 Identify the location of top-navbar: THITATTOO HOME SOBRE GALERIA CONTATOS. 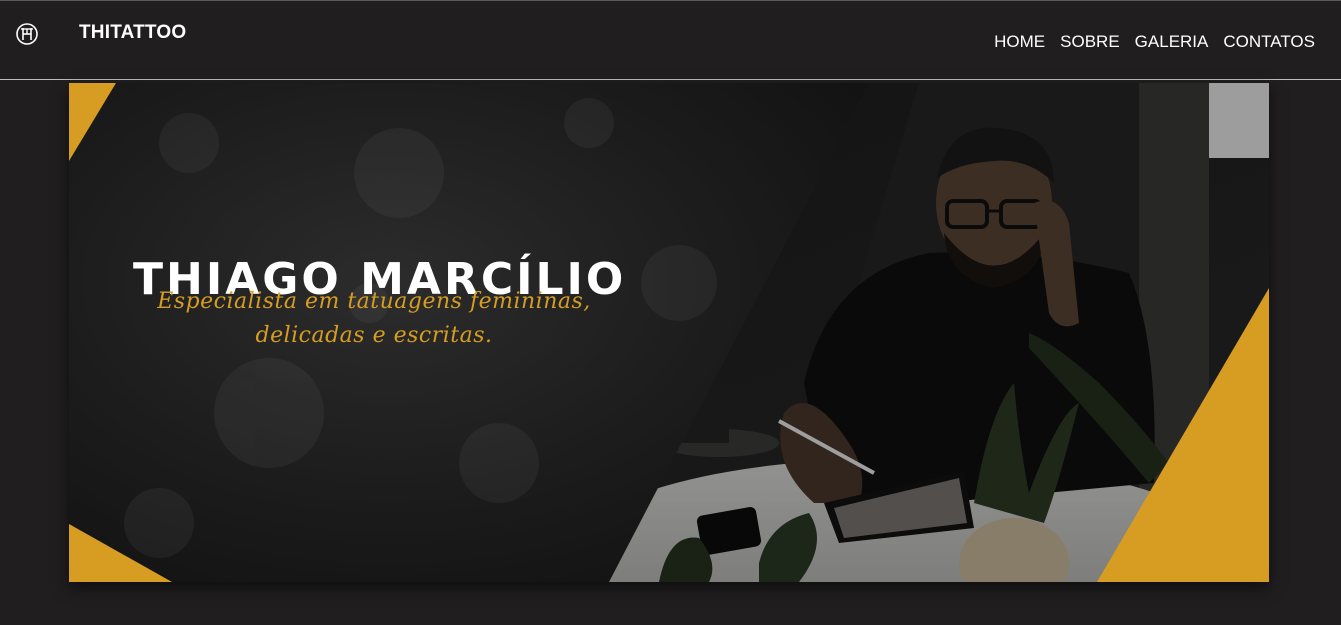
(670, 40).